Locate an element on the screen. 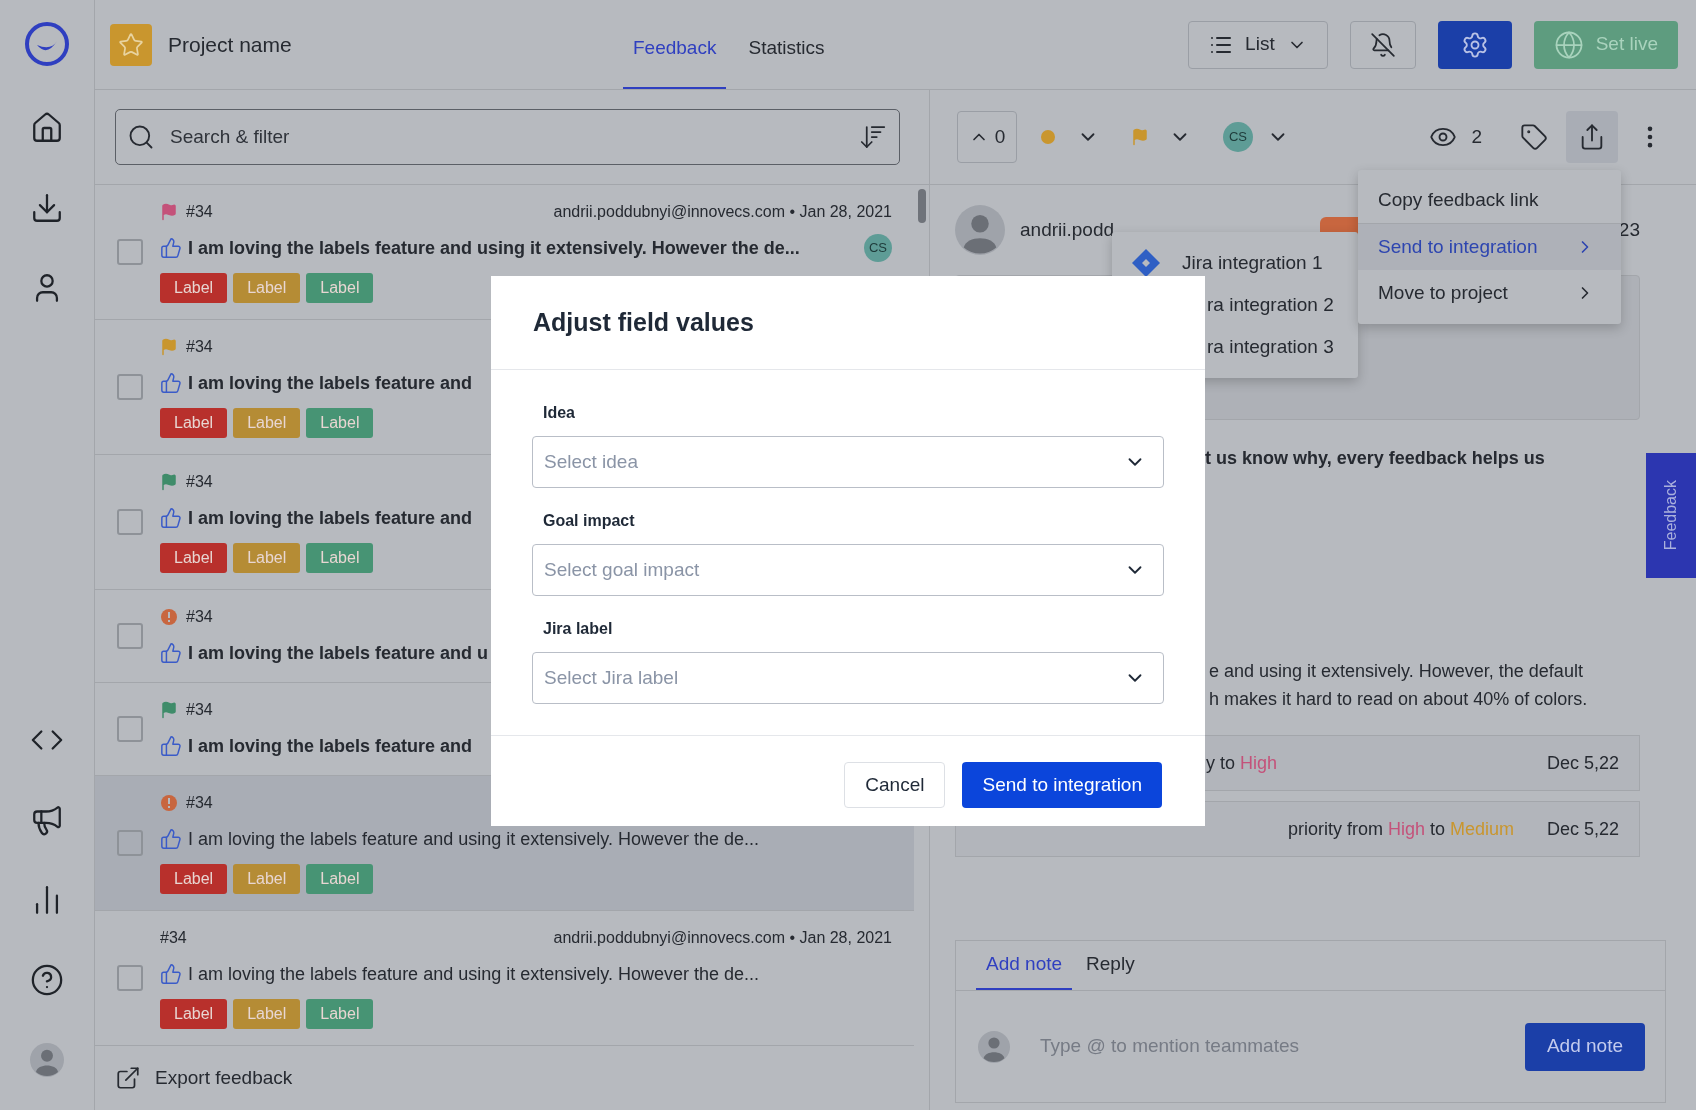 Image resolution: width=1696 pixels, height=1110 pixels. field-label: Idea is located at coordinates (559, 413).